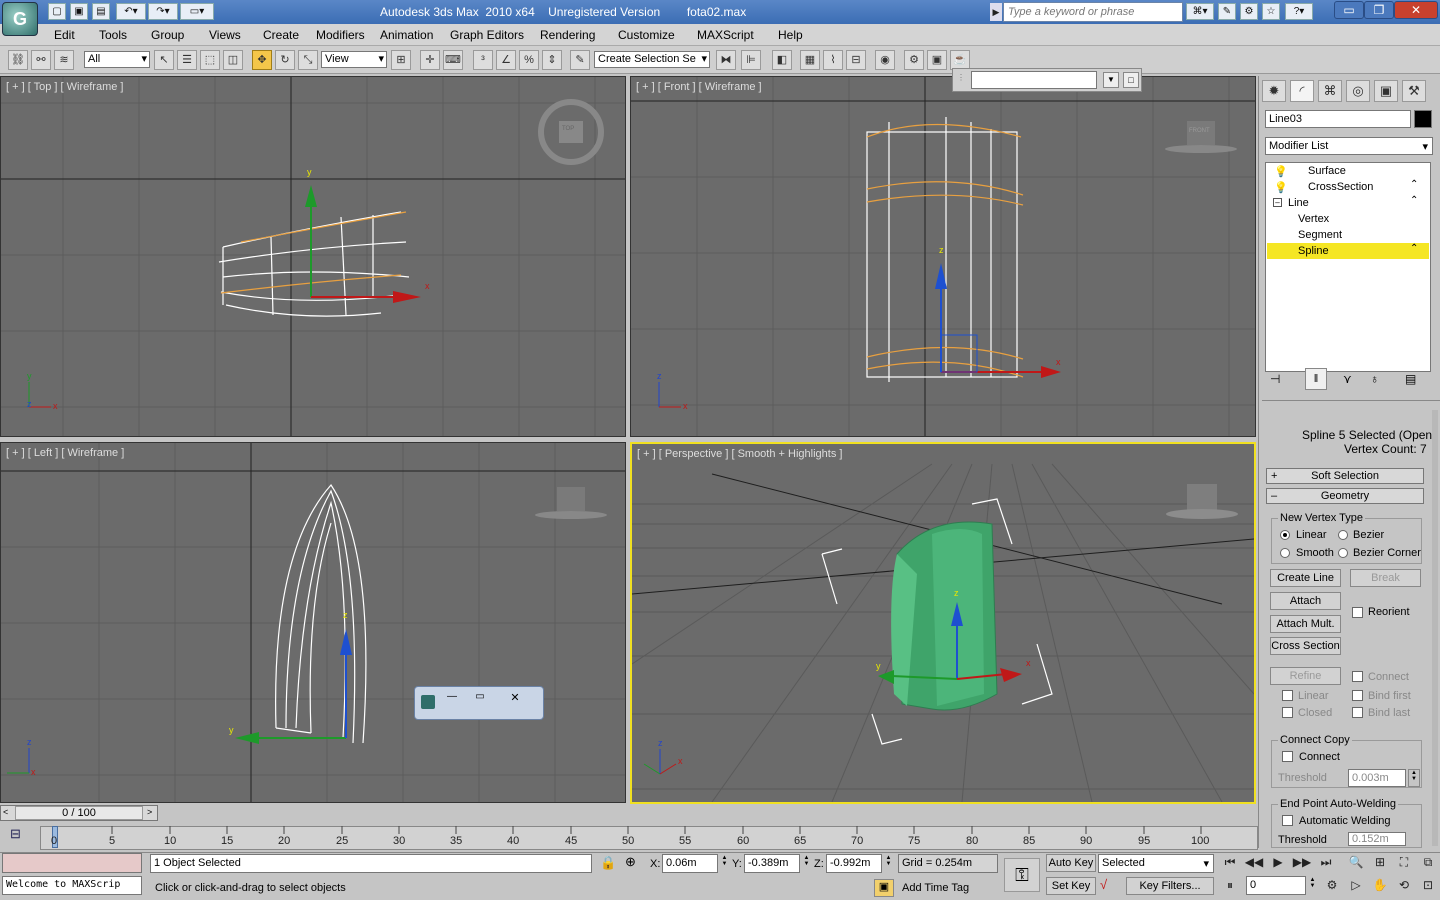  Describe the element at coordinates (515, 699) in the screenshot. I see `mini-close-button: ✕` at that location.